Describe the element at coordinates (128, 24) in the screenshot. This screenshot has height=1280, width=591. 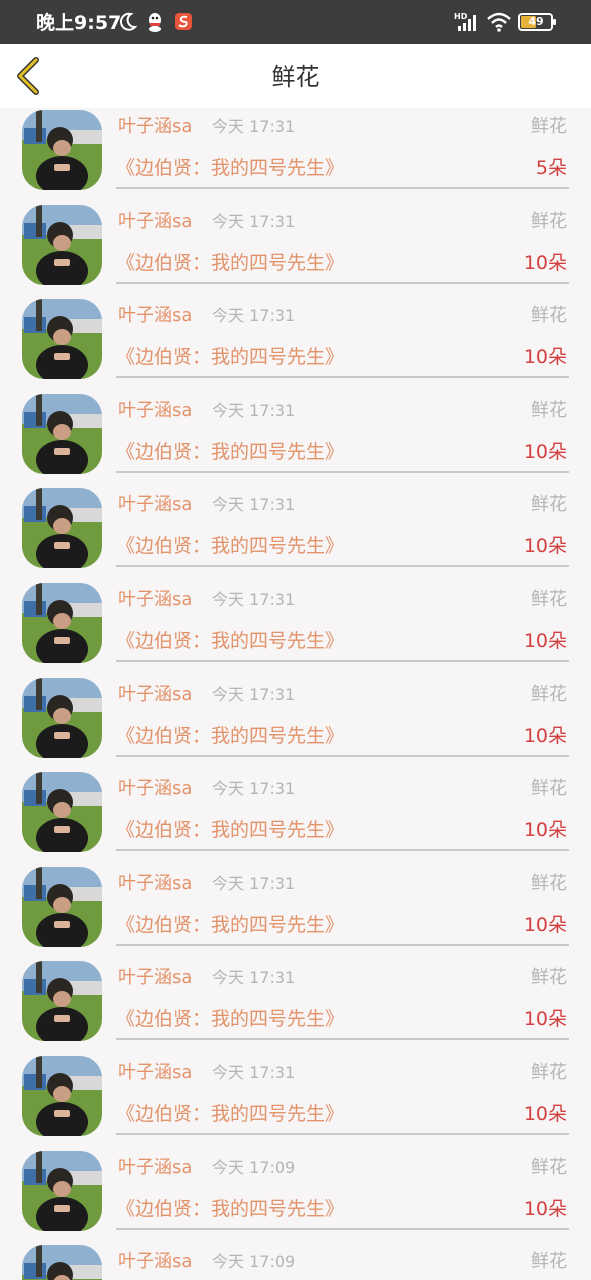
I see `moon-icon` at that location.